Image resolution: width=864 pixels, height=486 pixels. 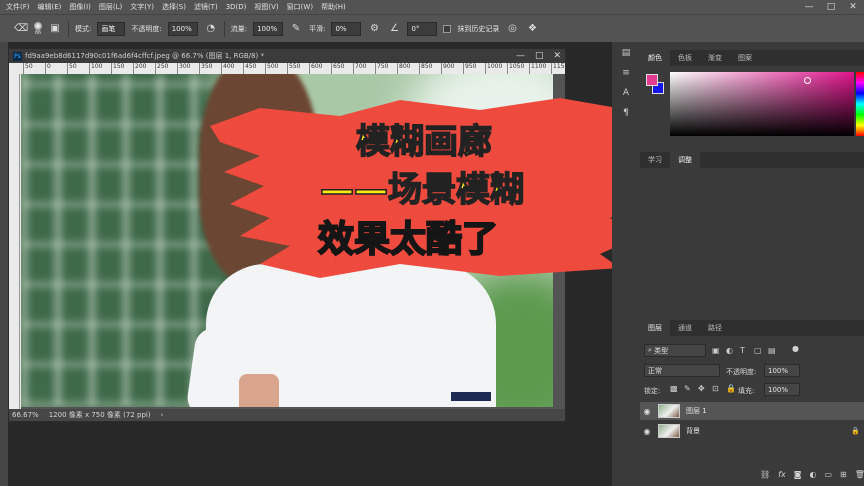 What do you see at coordinates (674, 388) in the screenshot?
I see `lock-pixels-icon: ▩` at bounding box center [674, 388].